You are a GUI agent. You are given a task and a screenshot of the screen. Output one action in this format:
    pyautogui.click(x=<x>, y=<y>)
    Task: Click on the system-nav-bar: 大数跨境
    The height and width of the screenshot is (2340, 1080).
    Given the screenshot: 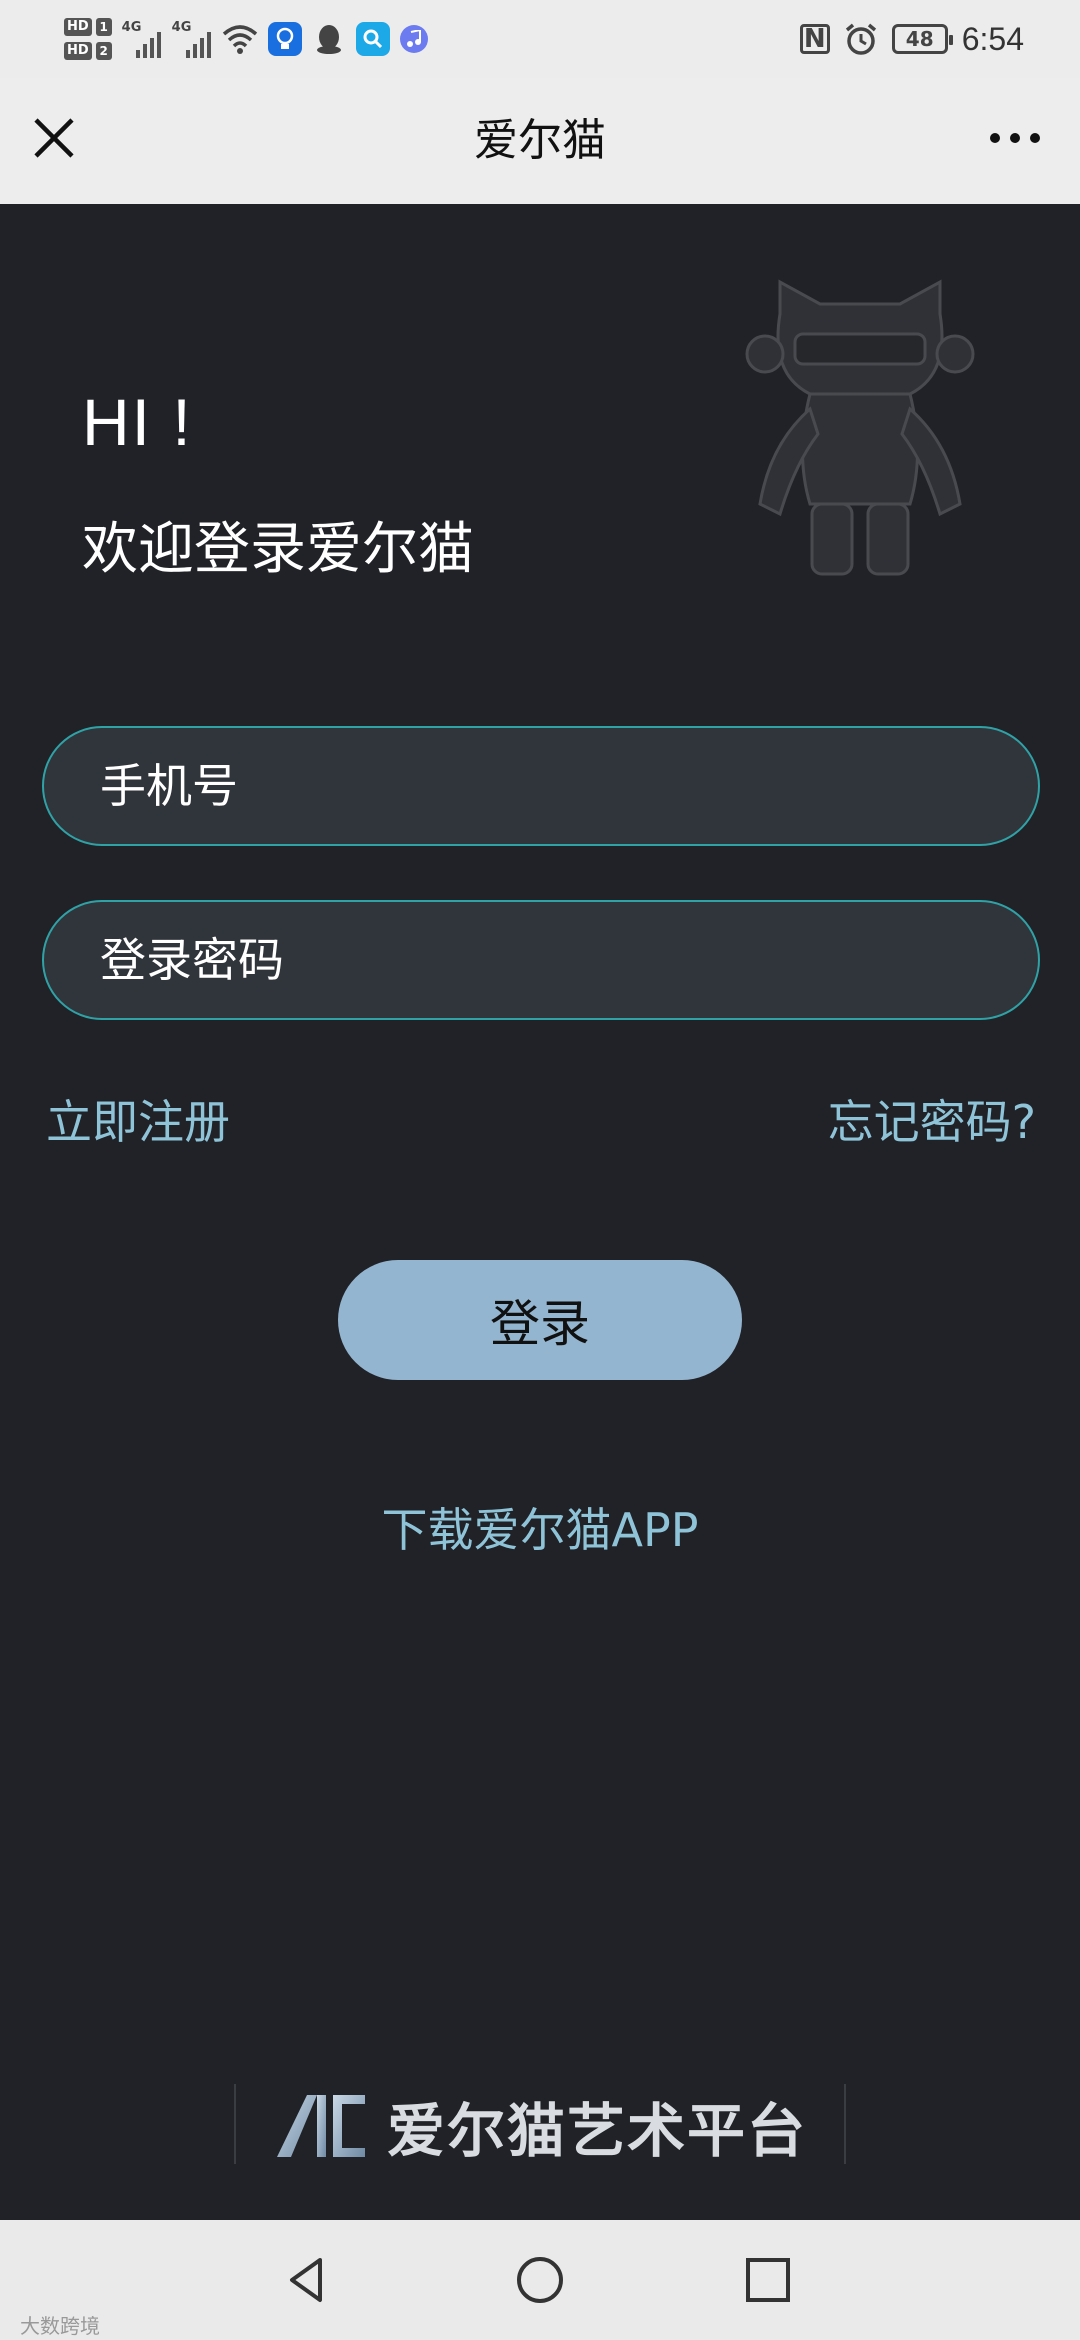 What is the action you would take?
    pyautogui.click(x=540, y=2280)
    